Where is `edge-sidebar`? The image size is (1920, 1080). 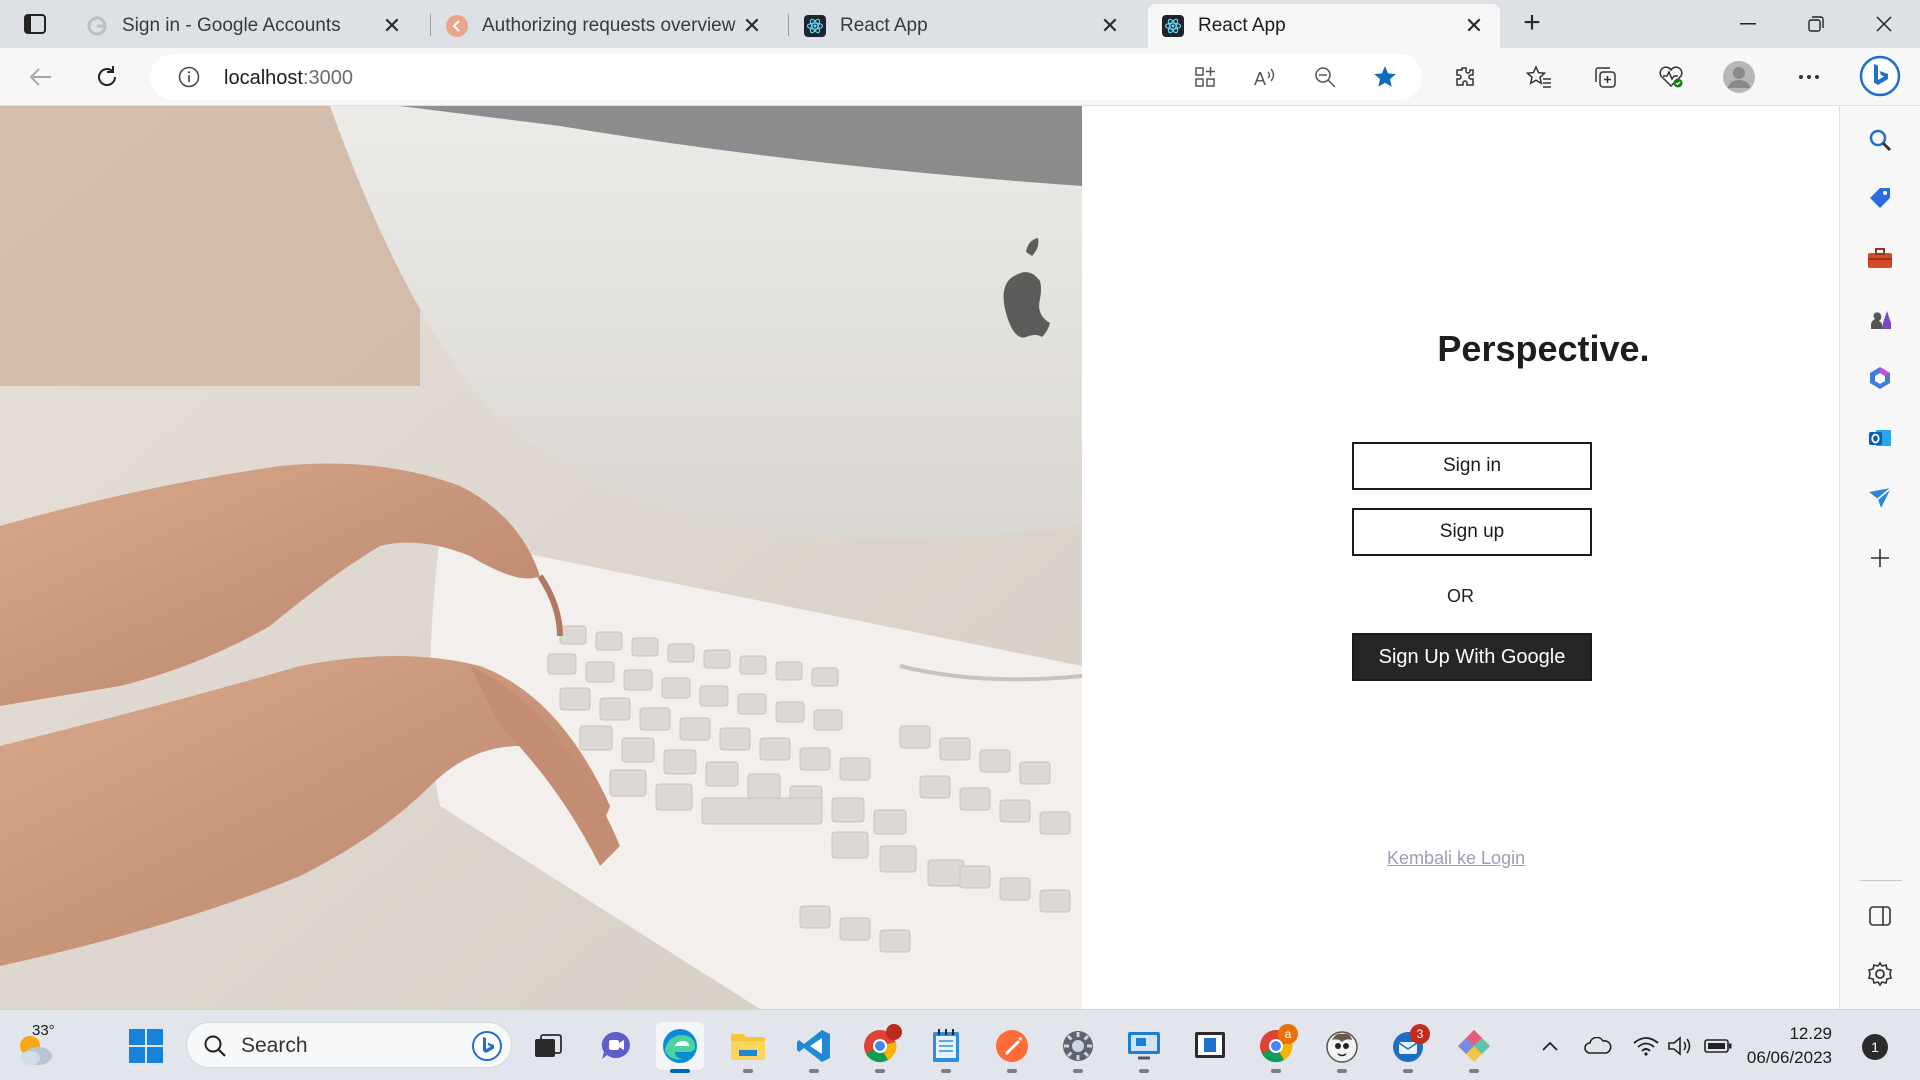 edge-sidebar is located at coordinates (1879, 557).